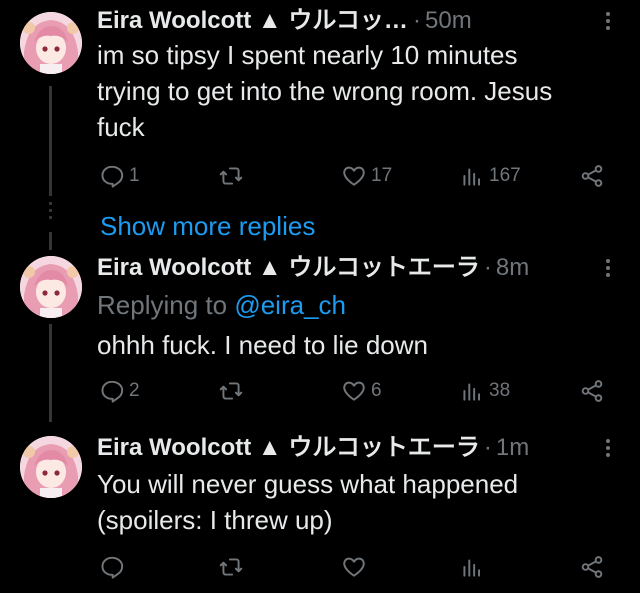 Image resolution: width=640 pixels, height=593 pixels. What do you see at coordinates (221, 305) in the screenshot?
I see `replying-to: Replying to @eira_ch` at bounding box center [221, 305].